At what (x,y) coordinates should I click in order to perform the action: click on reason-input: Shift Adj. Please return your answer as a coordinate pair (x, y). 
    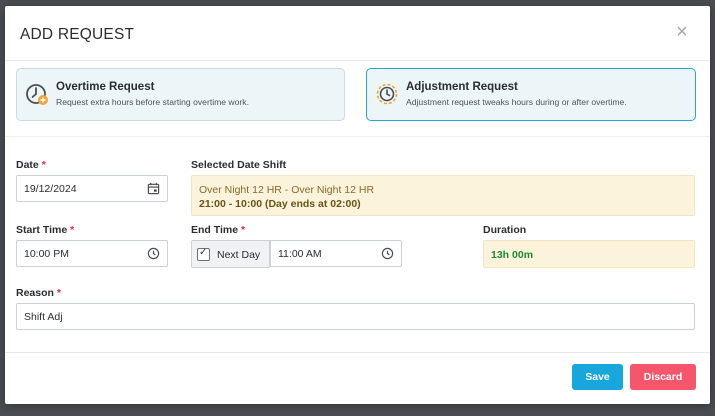
    Looking at the image, I should click on (355, 316).